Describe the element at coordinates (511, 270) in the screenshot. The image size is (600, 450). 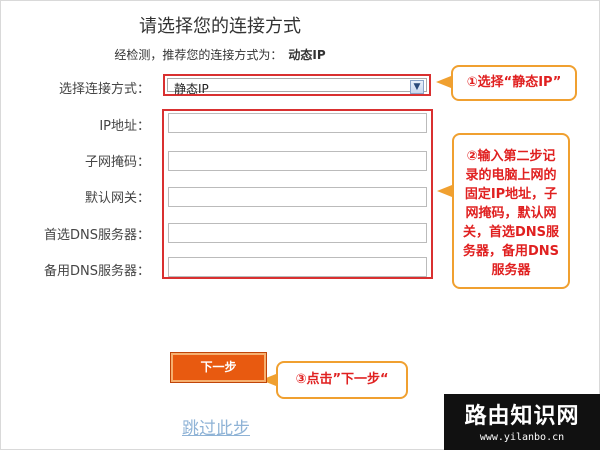
I see `callout-step-2-line: 服务器` at that location.